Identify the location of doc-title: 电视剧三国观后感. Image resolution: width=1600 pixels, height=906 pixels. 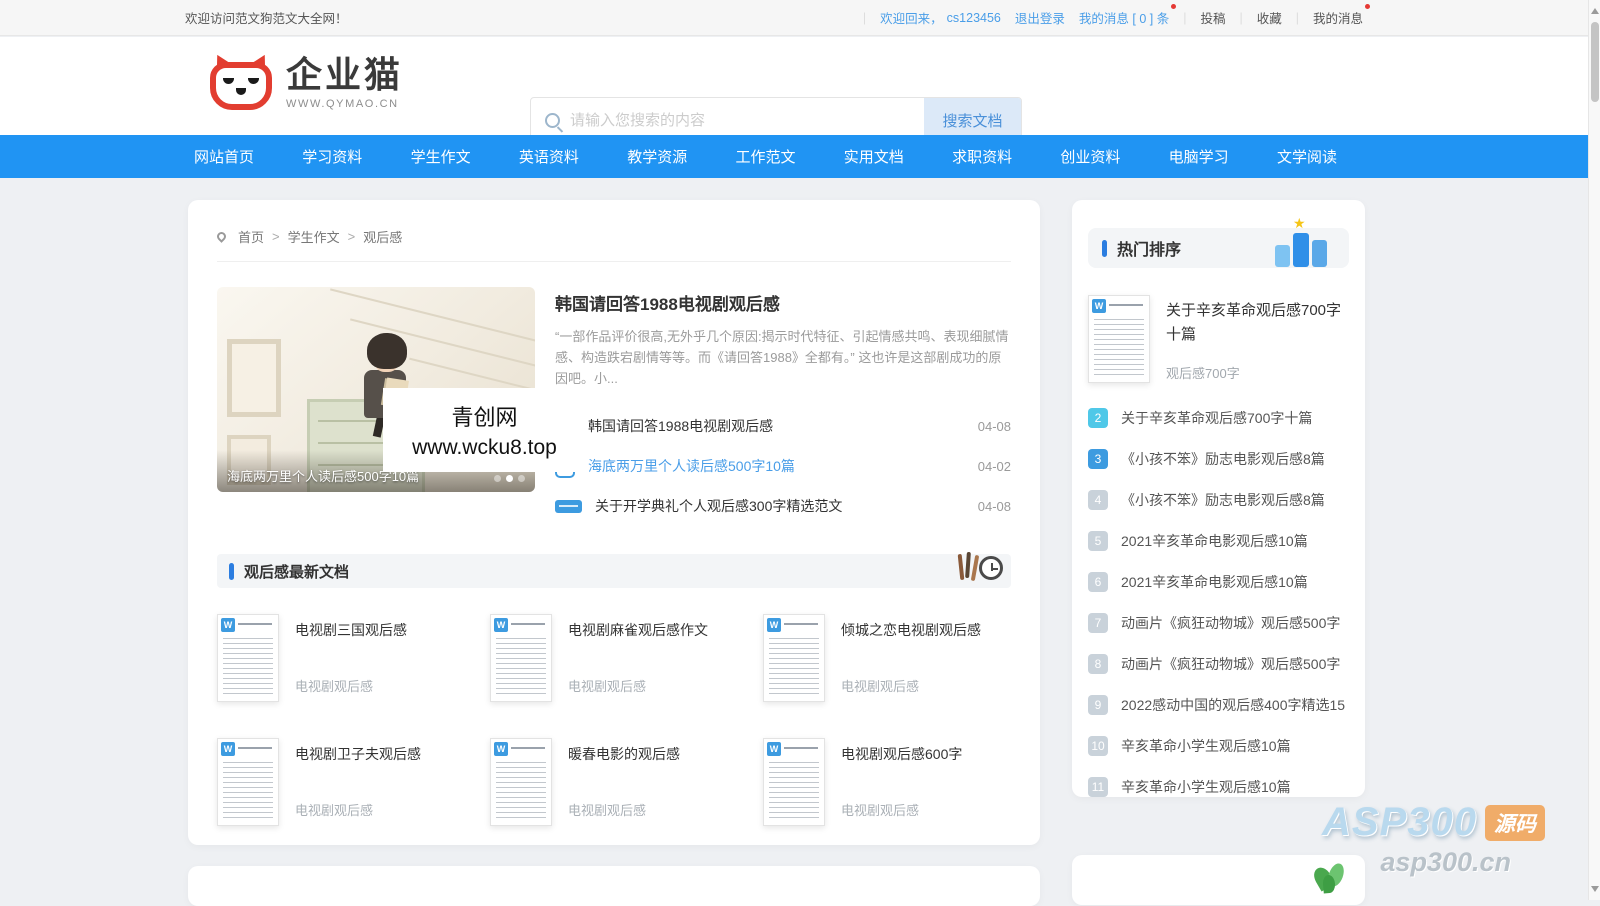
(351, 630).